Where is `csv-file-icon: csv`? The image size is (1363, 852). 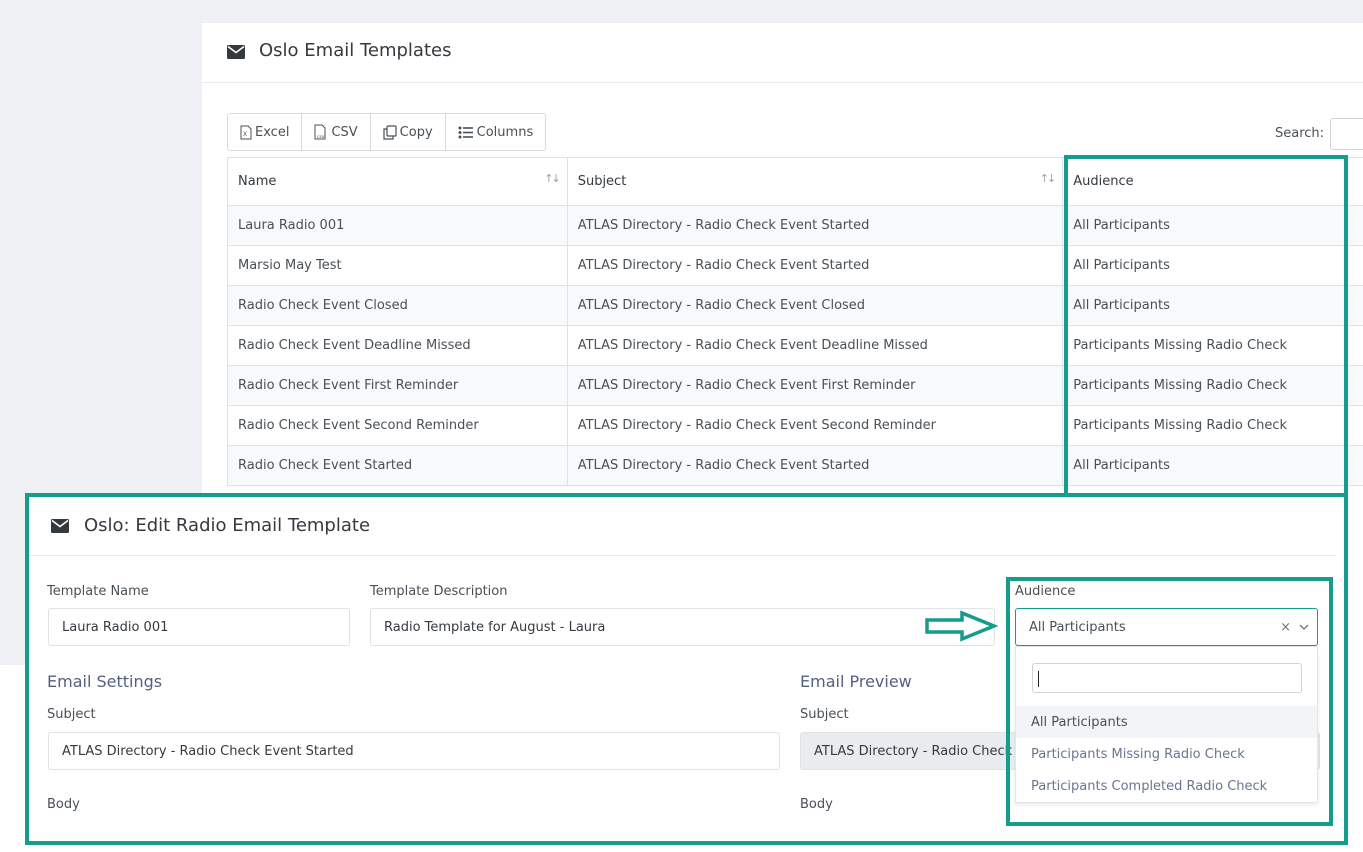
csv-file-icon: csv is located at coordinates (320, 132).